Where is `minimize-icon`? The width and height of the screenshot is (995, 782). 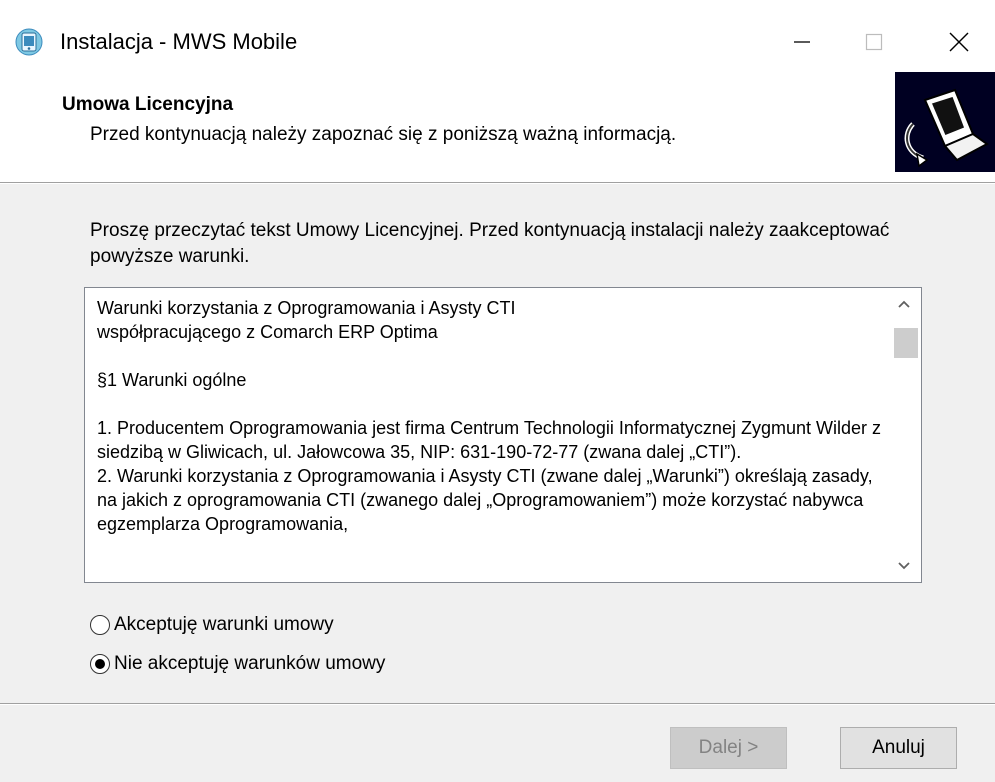 minimize-icon is located at coordinates (802, 42).